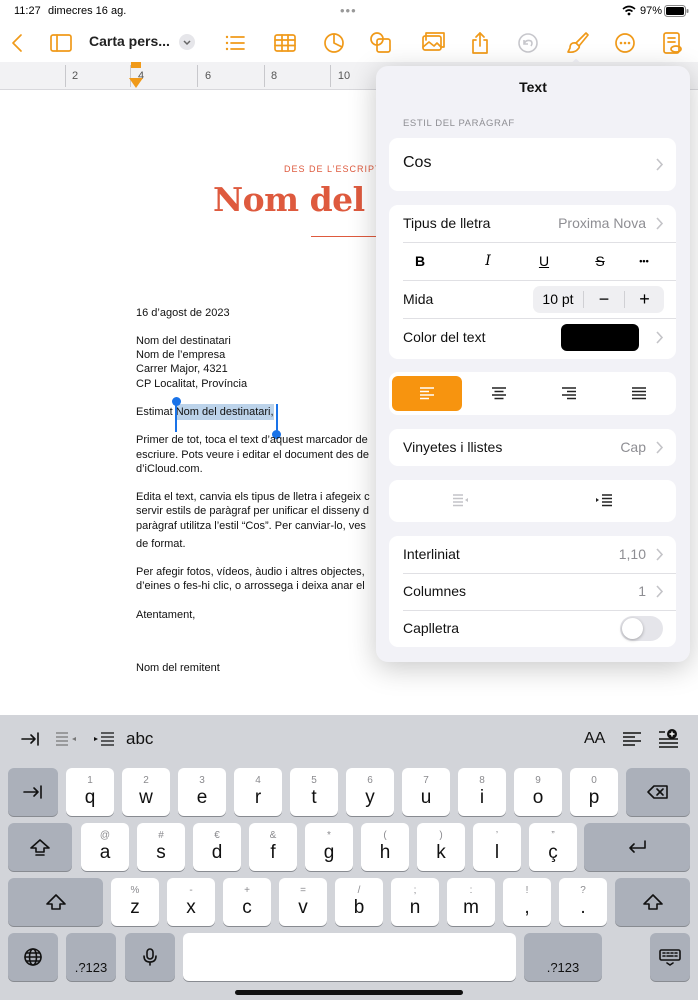 Image resolution: width=698 pixels, height=1000 pixels. Describe the element at coordinates (165, 615) in the screenshot. I see `closing: Atentament,` at that location.